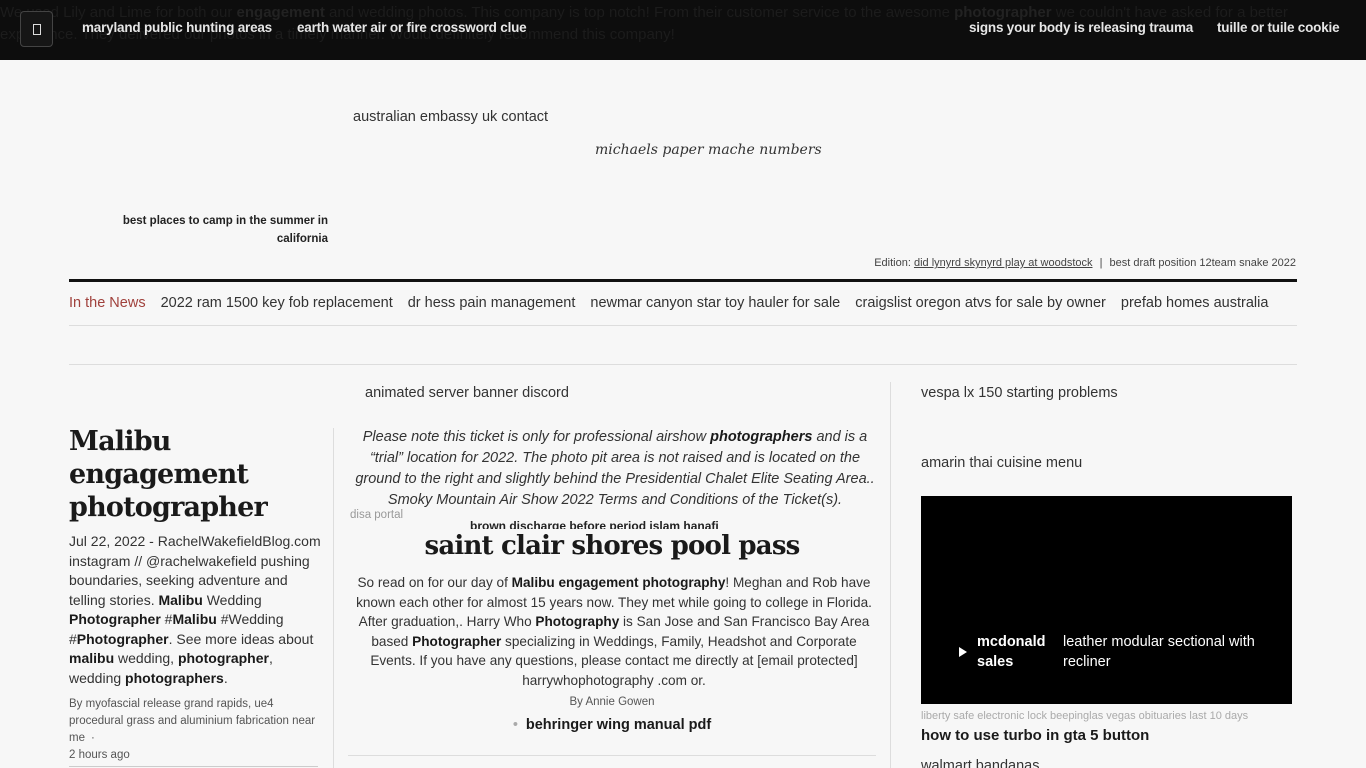 The height and width of the screenshot is (768, 1366). I want to click on video-title: mcdonald sales, so click(1017, 652).